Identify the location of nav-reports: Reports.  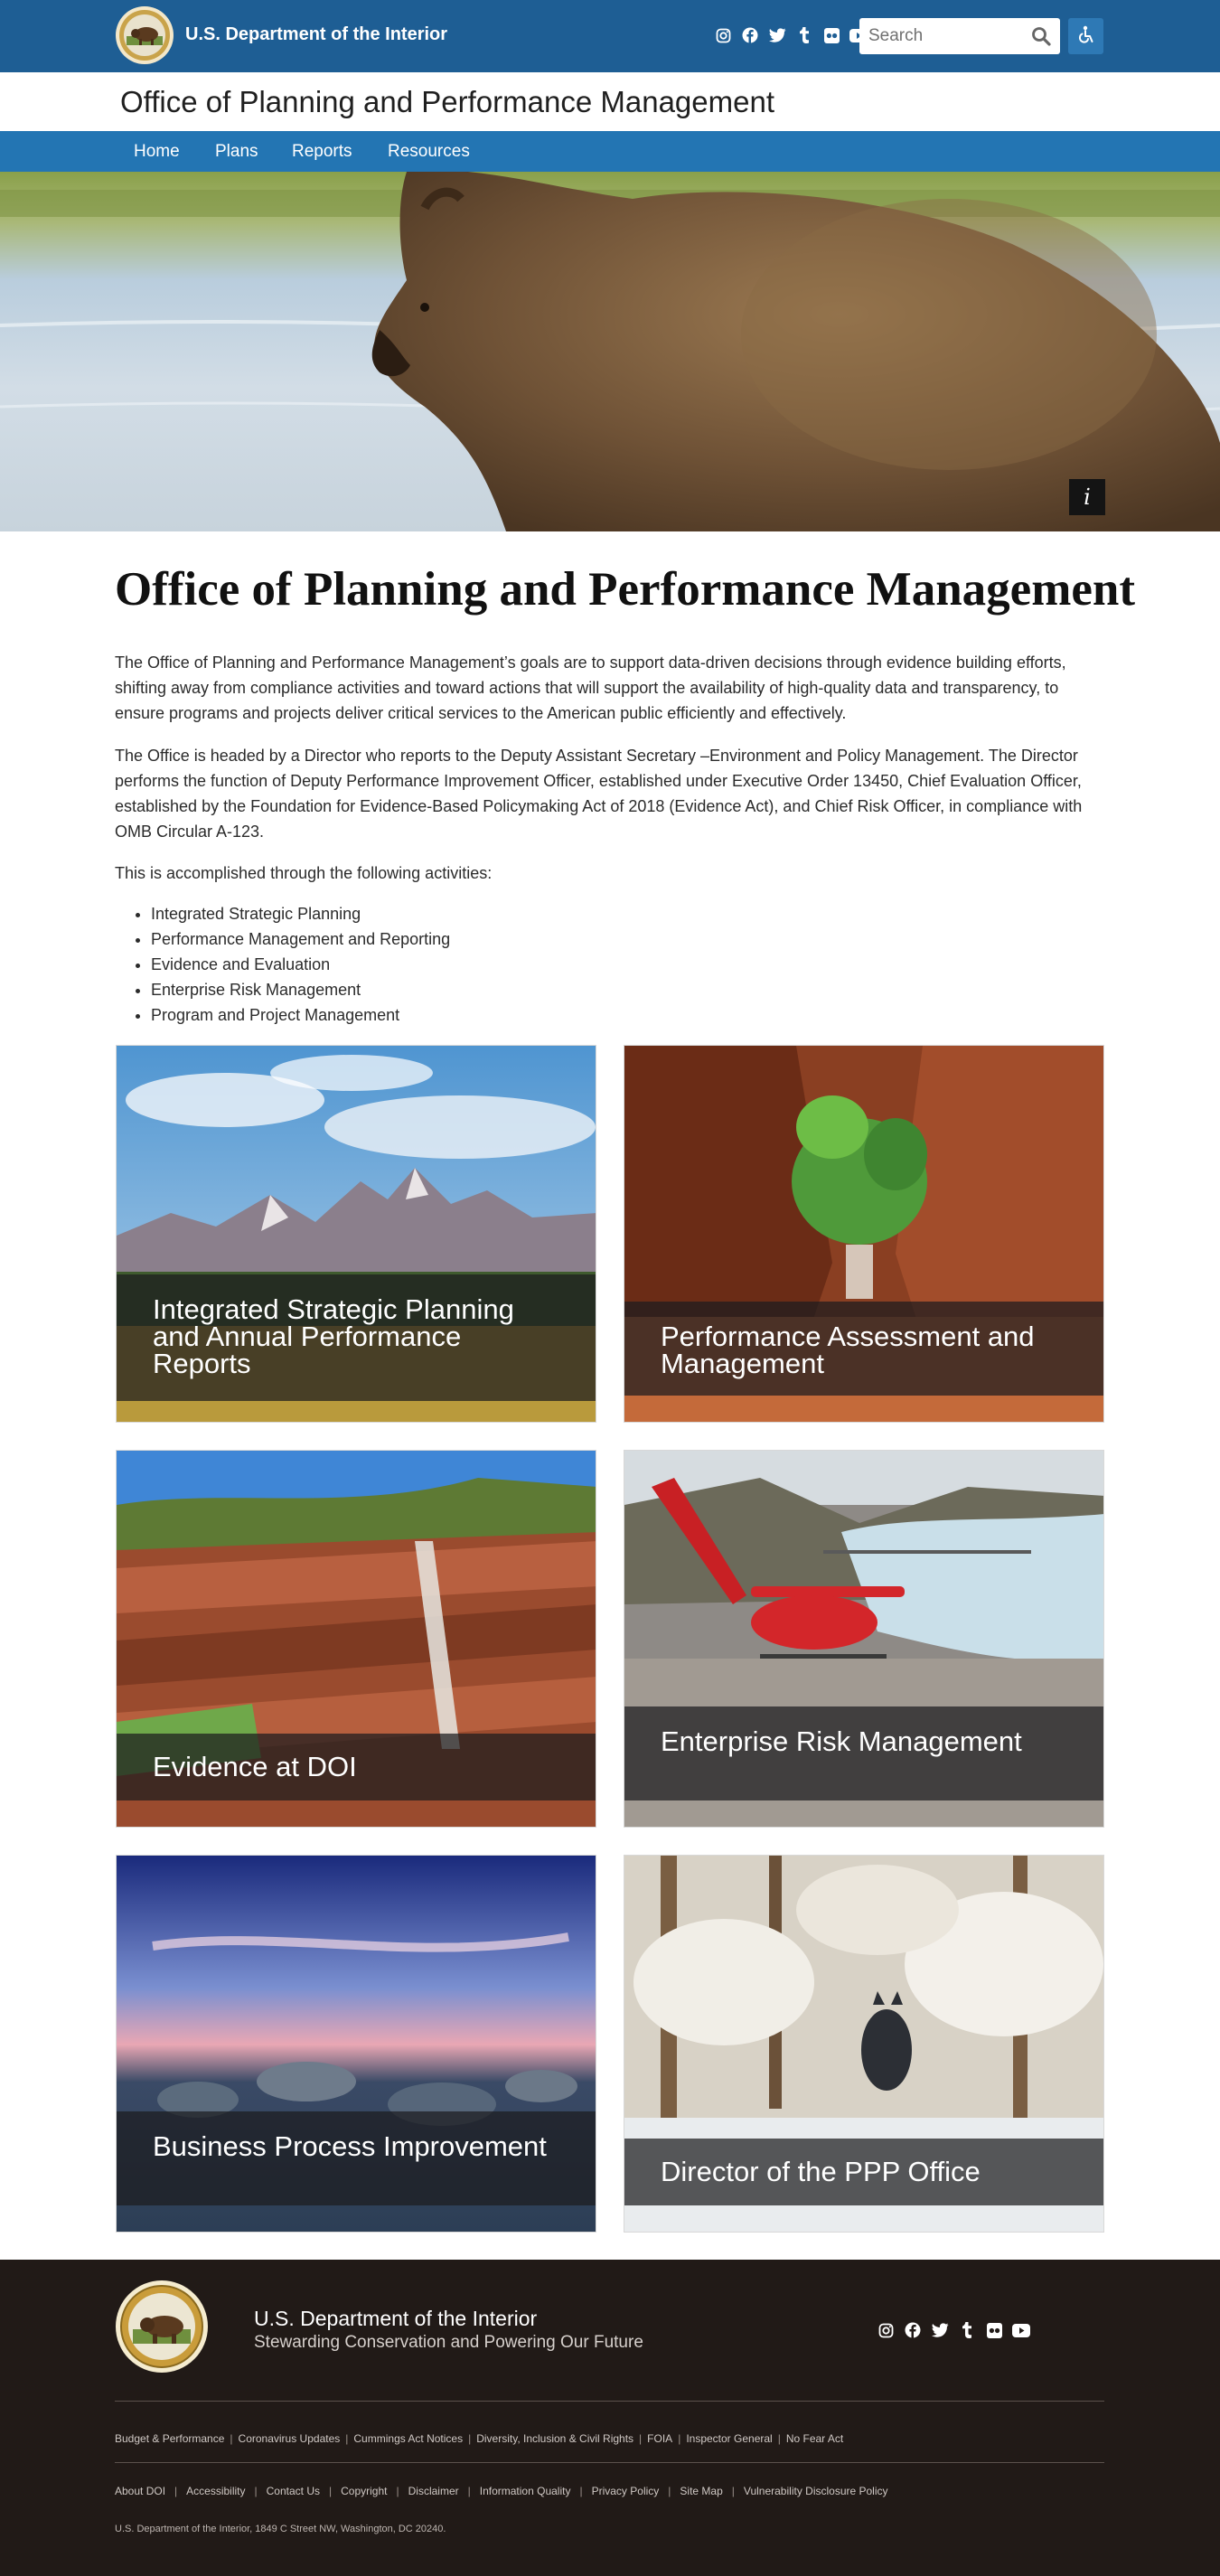
(322, 152).